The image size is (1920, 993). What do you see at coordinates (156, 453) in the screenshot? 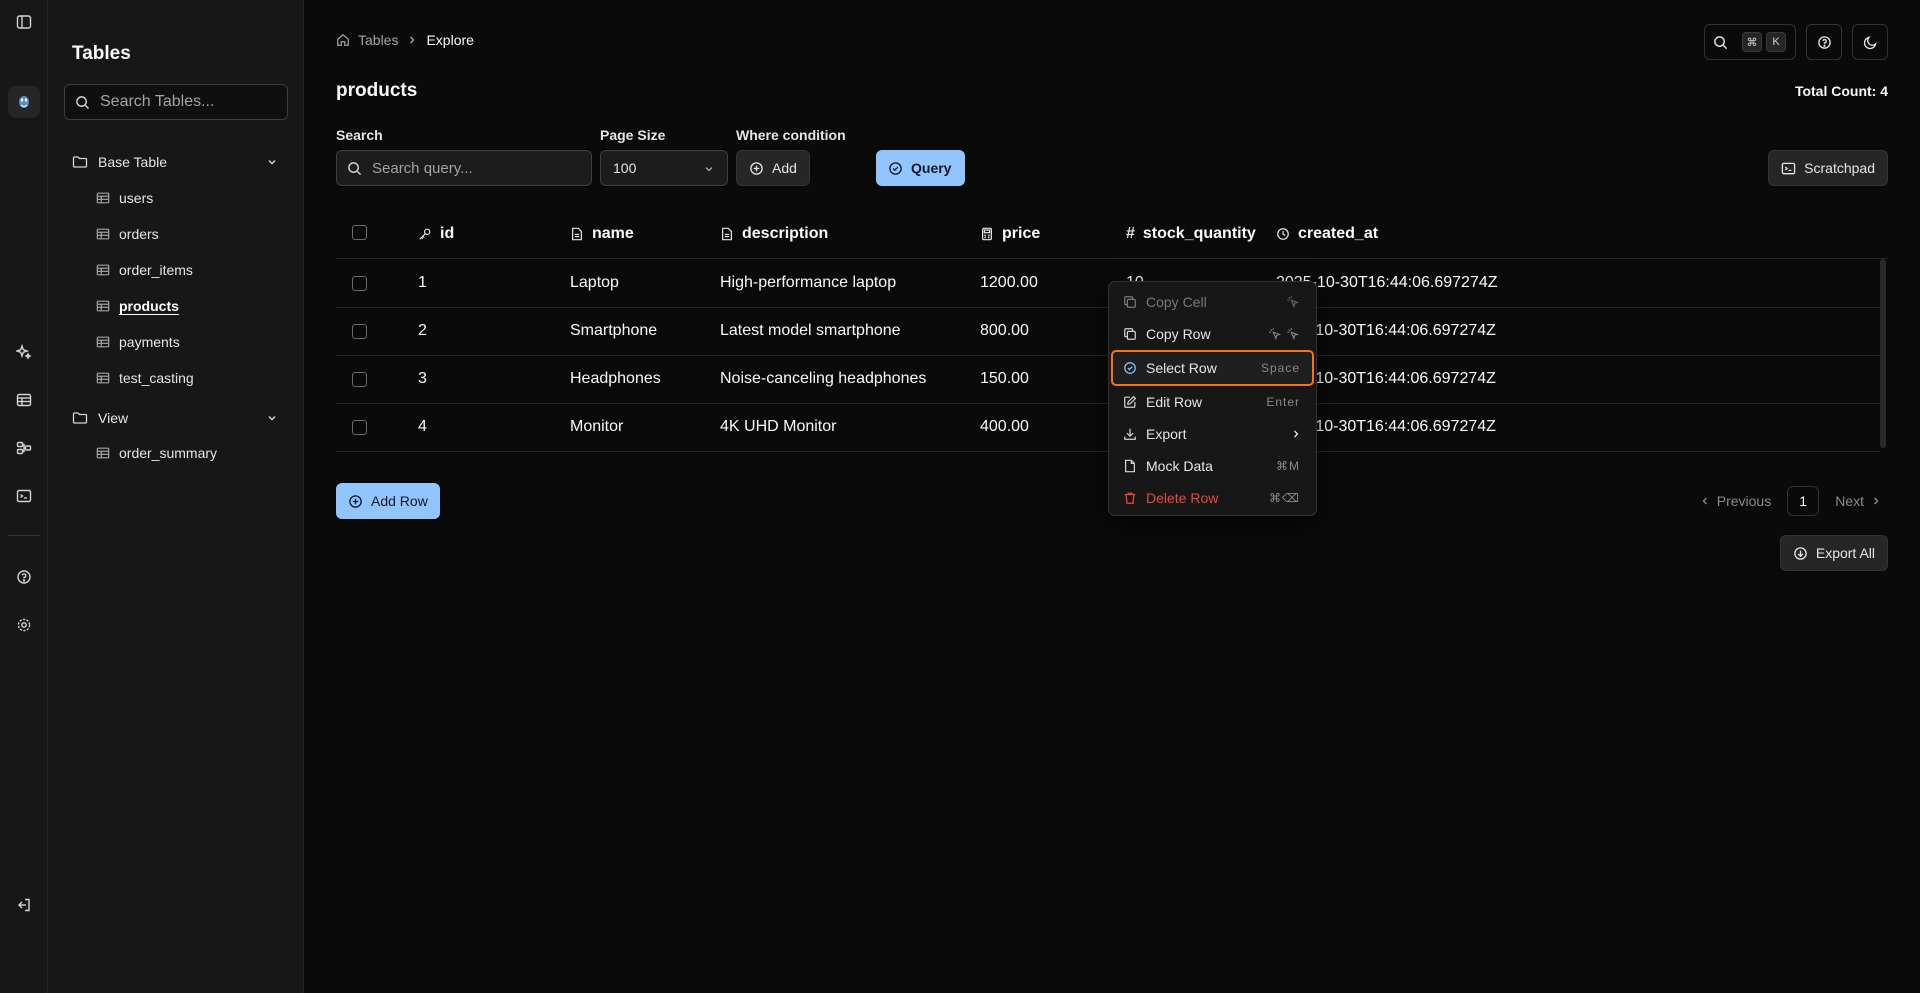
I see `sidebar-item-order-summary: order_summary` at bounding box center [156, 453].